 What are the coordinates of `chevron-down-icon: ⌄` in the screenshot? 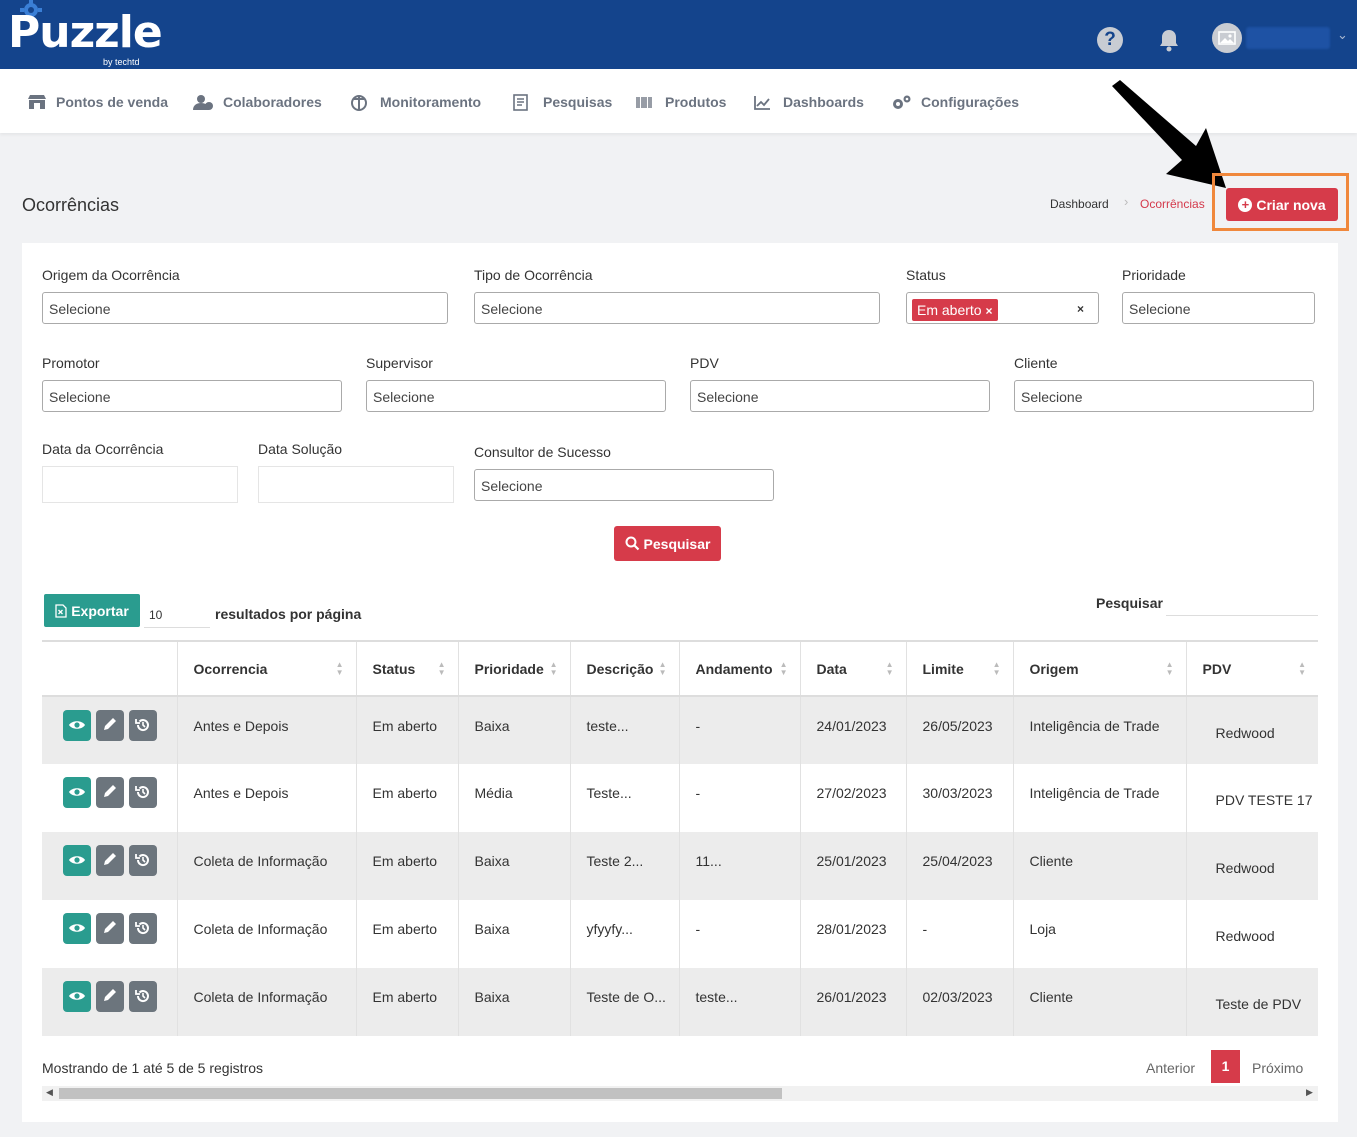 It's located at (1342, 35).